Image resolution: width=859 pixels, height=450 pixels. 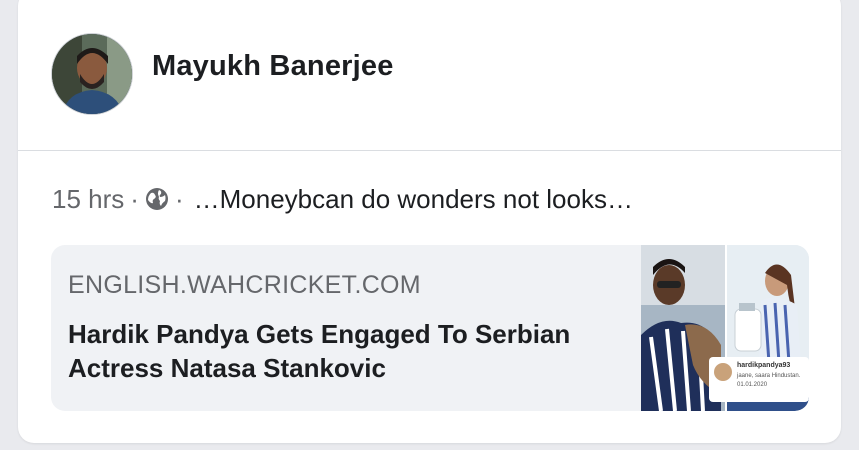 I want to click on header-divider, so click(x=429, y=150).